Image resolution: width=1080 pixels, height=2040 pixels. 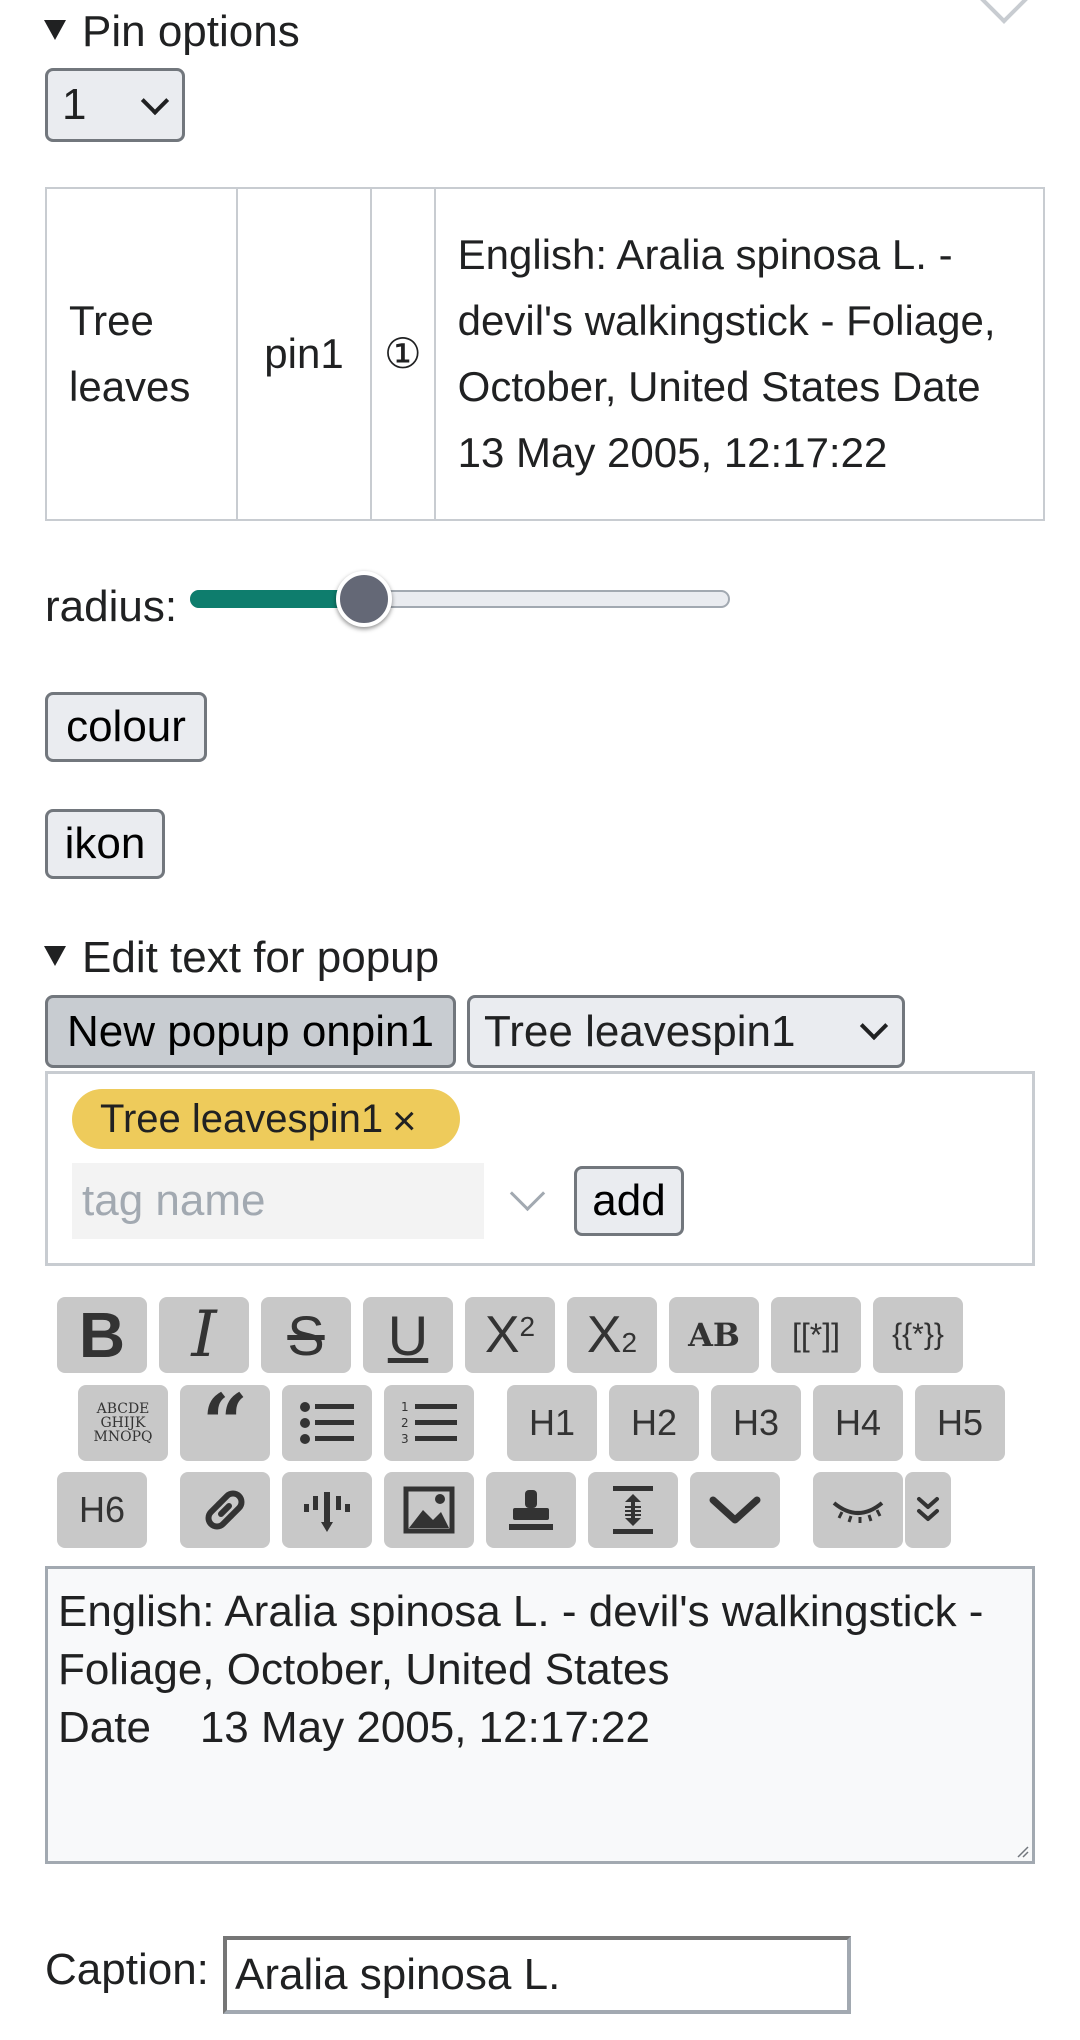 What do you see at coordinates (629, 1201) in the screenshot?
I see `add-tag-button: add` at bounding box center [629, 1201].